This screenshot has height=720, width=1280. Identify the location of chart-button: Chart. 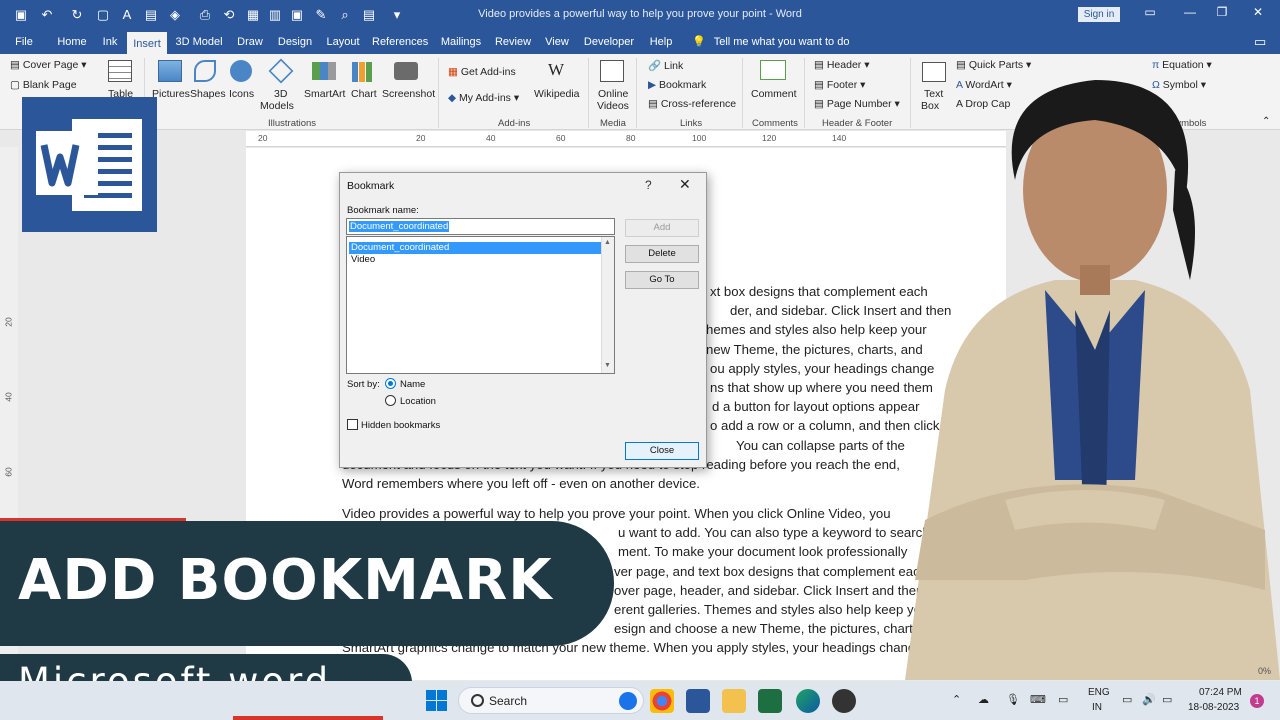
(364, 94).